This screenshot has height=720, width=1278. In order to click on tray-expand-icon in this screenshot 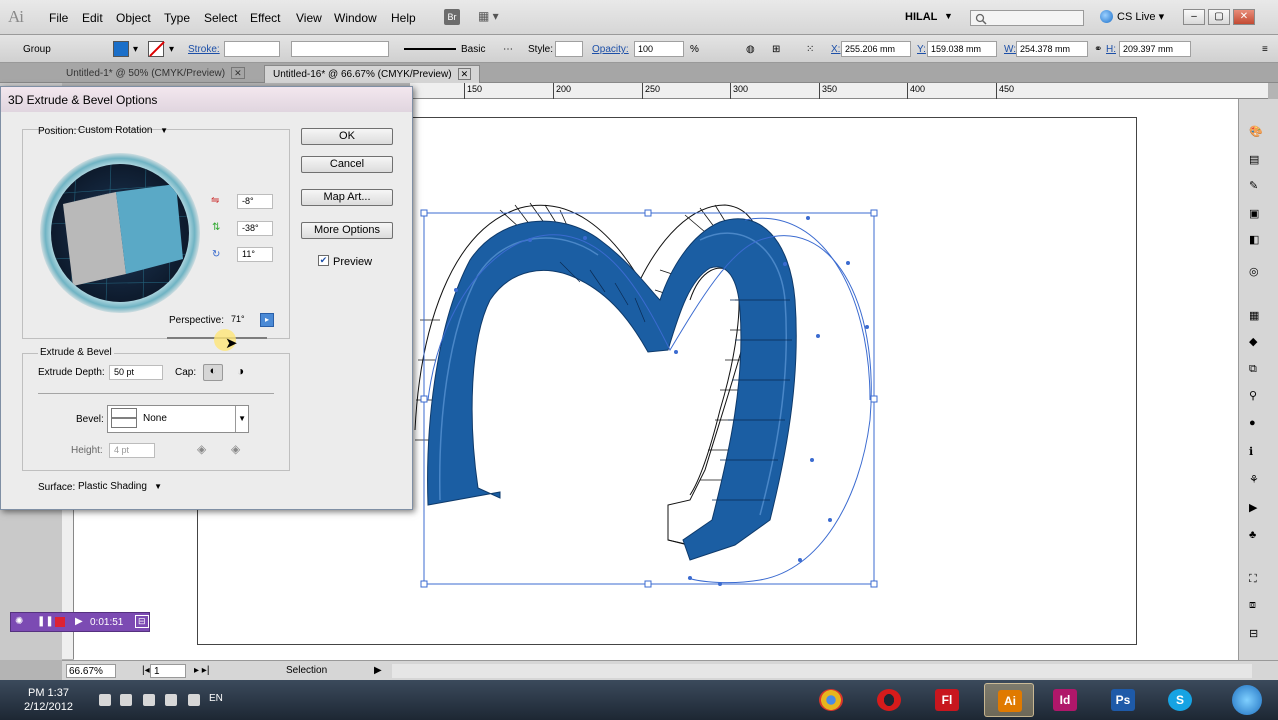, I will do `click(194, 700)`.